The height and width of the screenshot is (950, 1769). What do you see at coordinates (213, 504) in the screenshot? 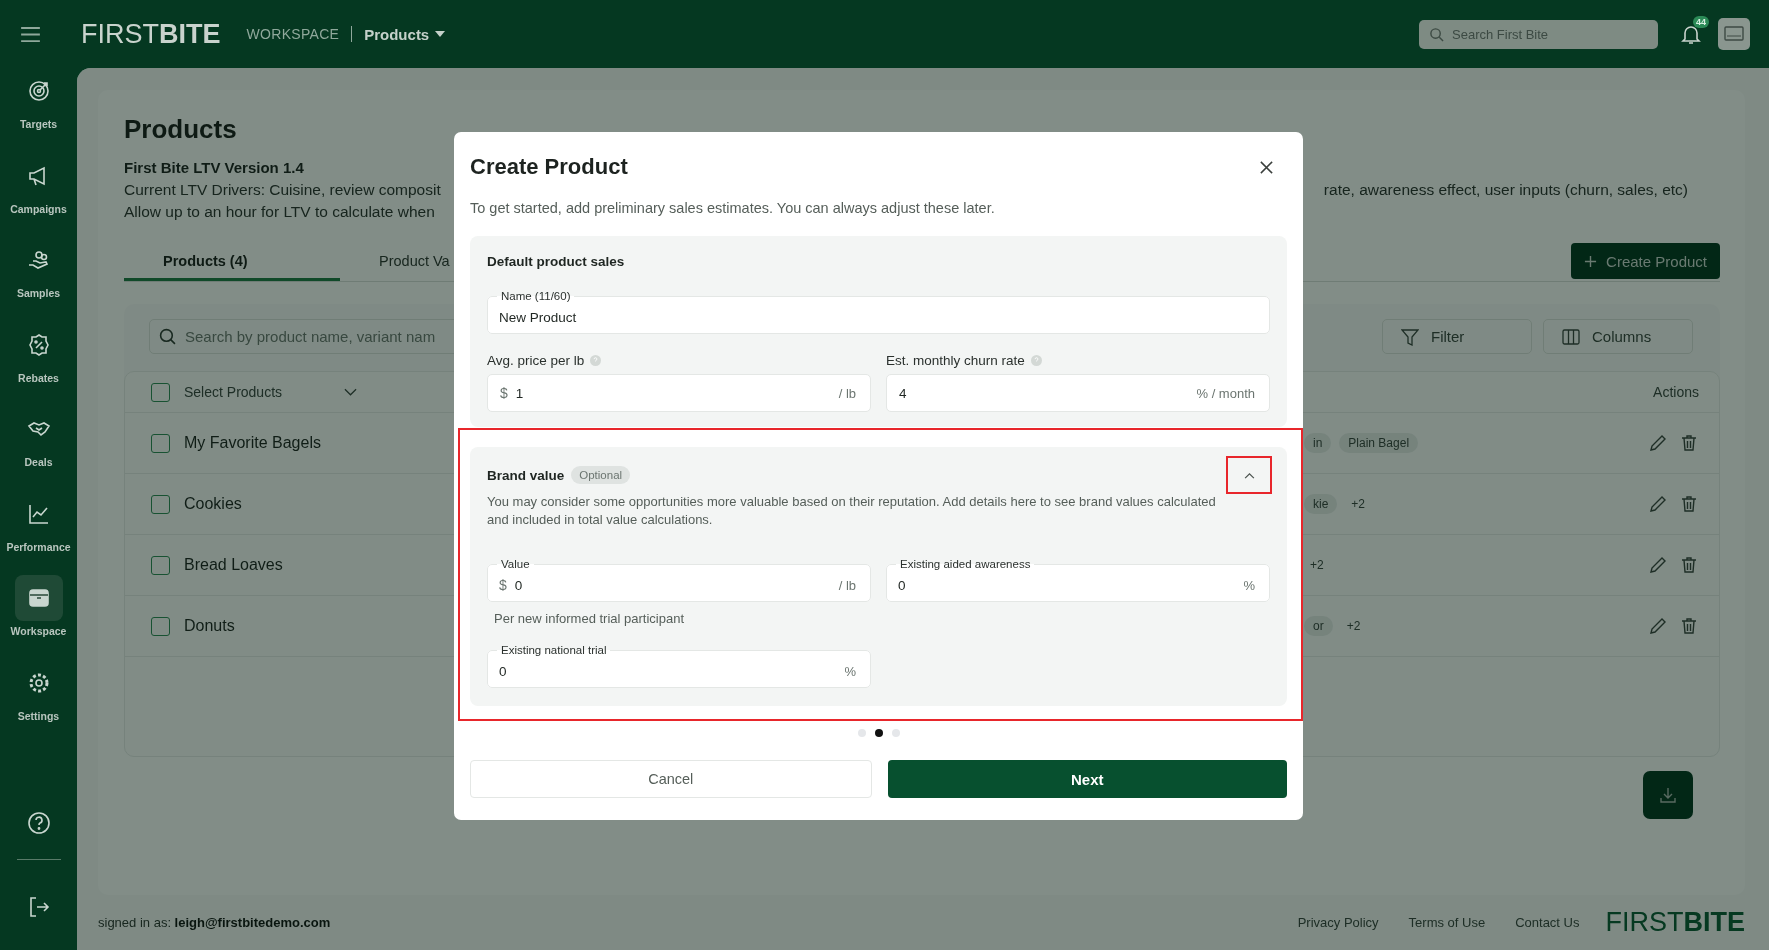
I see `product-name: Cookies` at bounding box center [213, 504].